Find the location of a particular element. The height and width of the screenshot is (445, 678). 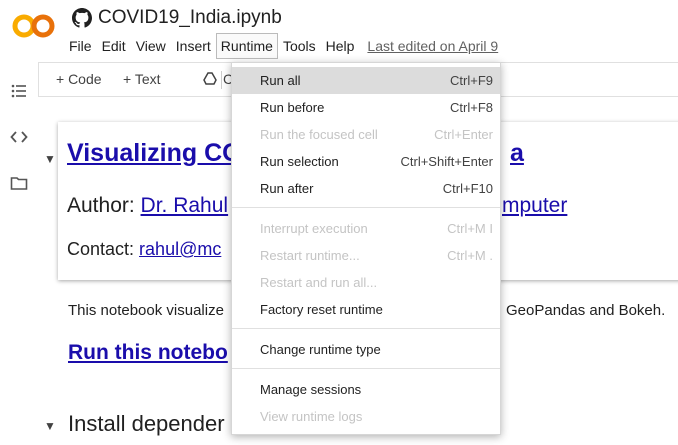

github-icon is located at coordinates (82, 18).